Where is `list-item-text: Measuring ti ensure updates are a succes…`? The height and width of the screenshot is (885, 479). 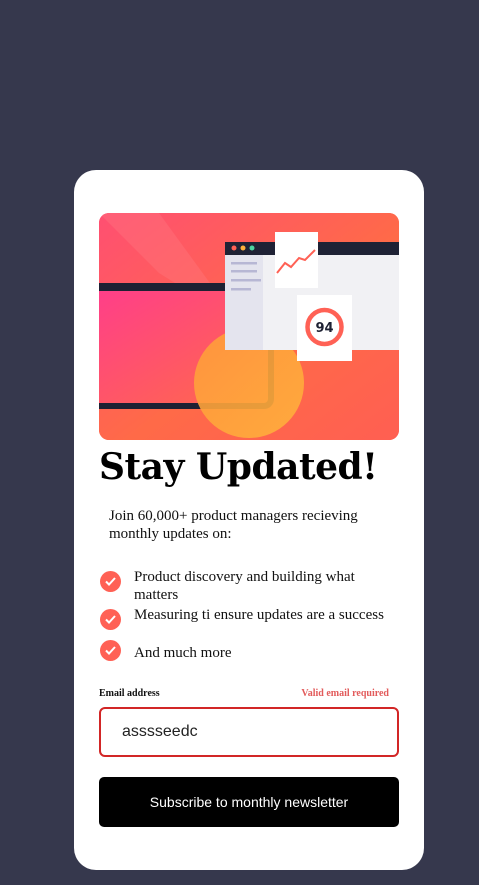 list-item-text: Measuring ti ensure updates are a succes… is located at coordinates (259, 615).